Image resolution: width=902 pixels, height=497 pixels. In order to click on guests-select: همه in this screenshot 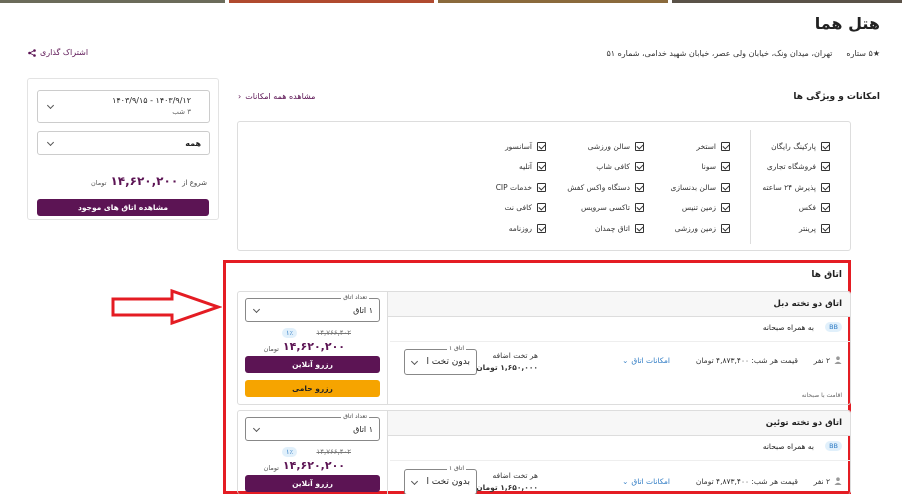, I will do `click(123, 143)`.